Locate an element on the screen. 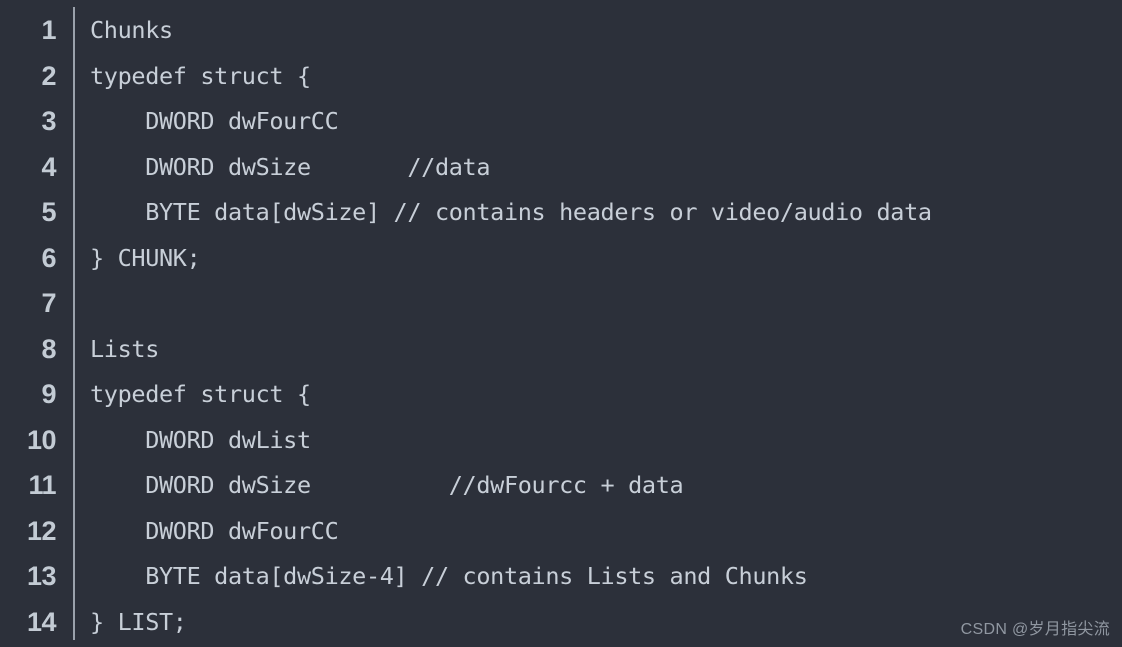 This screenshot has width=1122, height=647. line-number: 8 is located at coordinates (48, 348).